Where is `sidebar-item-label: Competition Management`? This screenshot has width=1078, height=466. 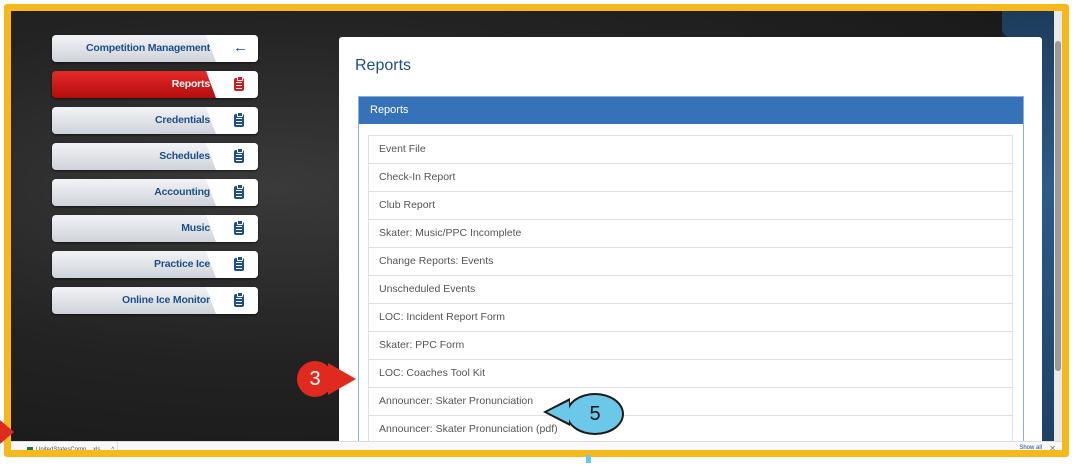
sidebar-item-label: Competition Management is located at coordinates (148, 48).